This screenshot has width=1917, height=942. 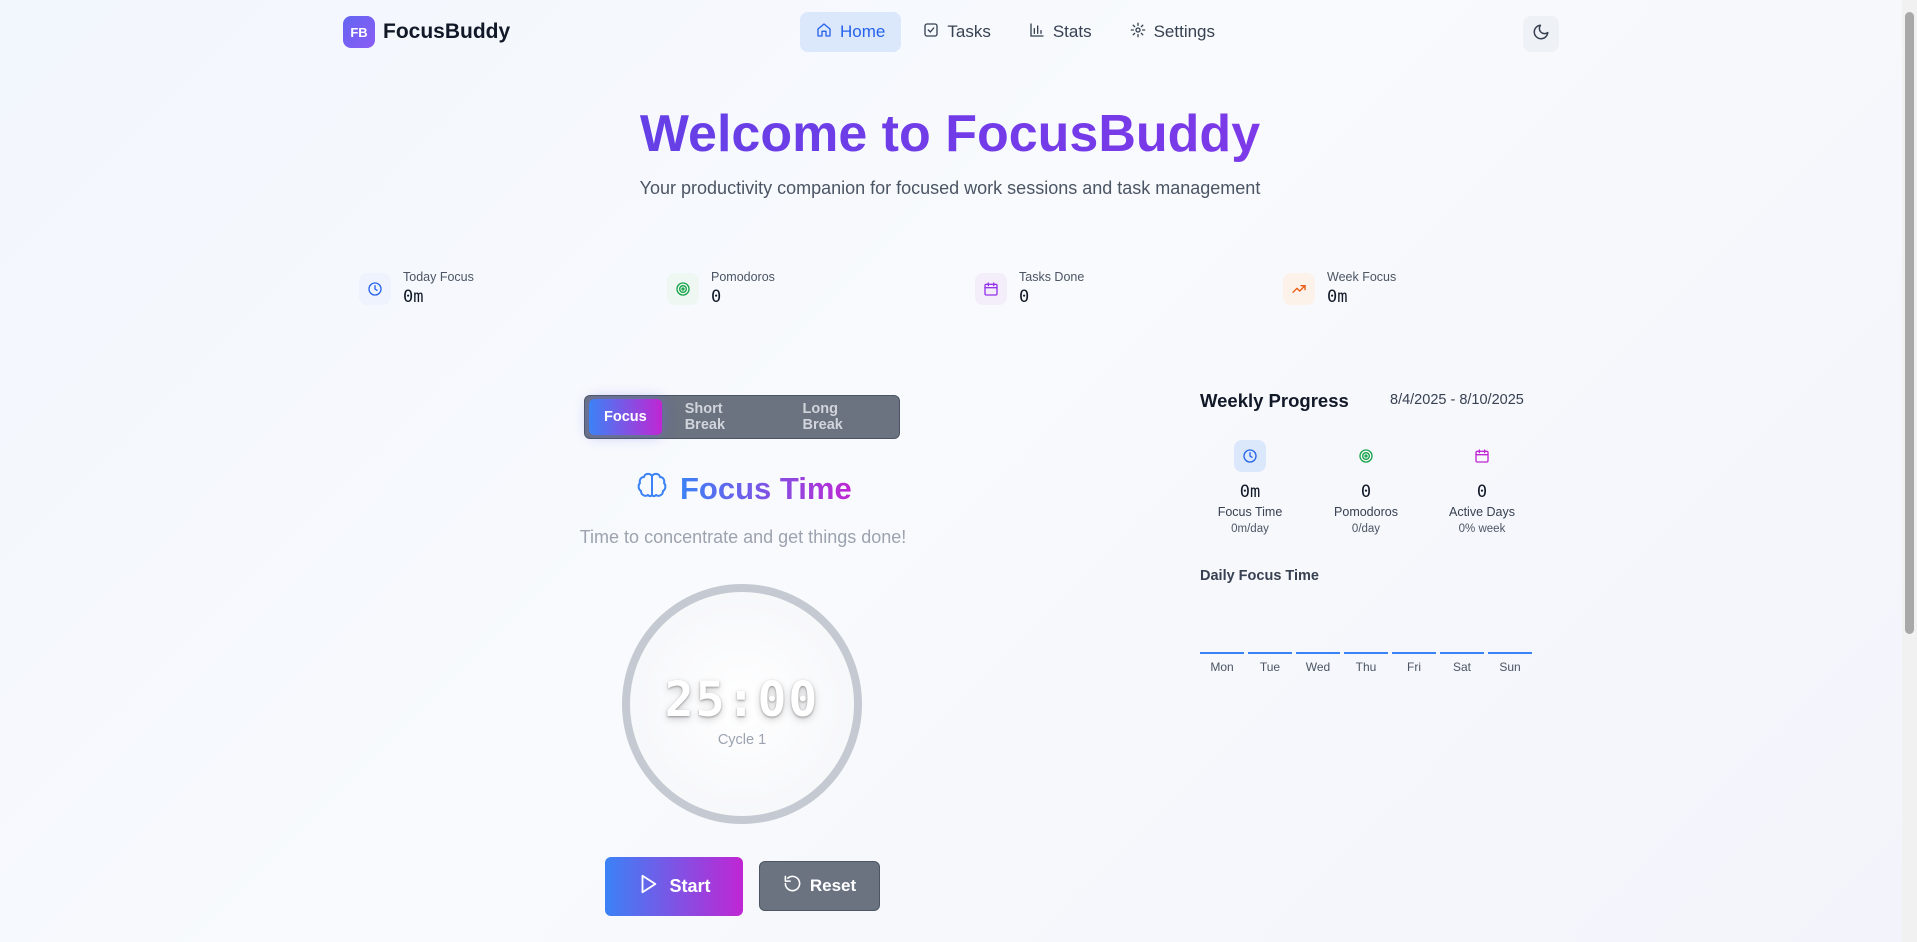 I want to click on theme-toggle-button, so click(x=1541, y=34).